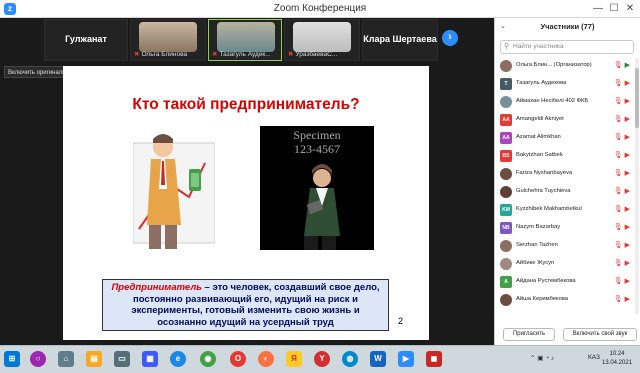 The image size is (640, 373). Describe the element at coordinates (174, 191) in the screenshot. I see `businessman-clipart-icon` at that location.